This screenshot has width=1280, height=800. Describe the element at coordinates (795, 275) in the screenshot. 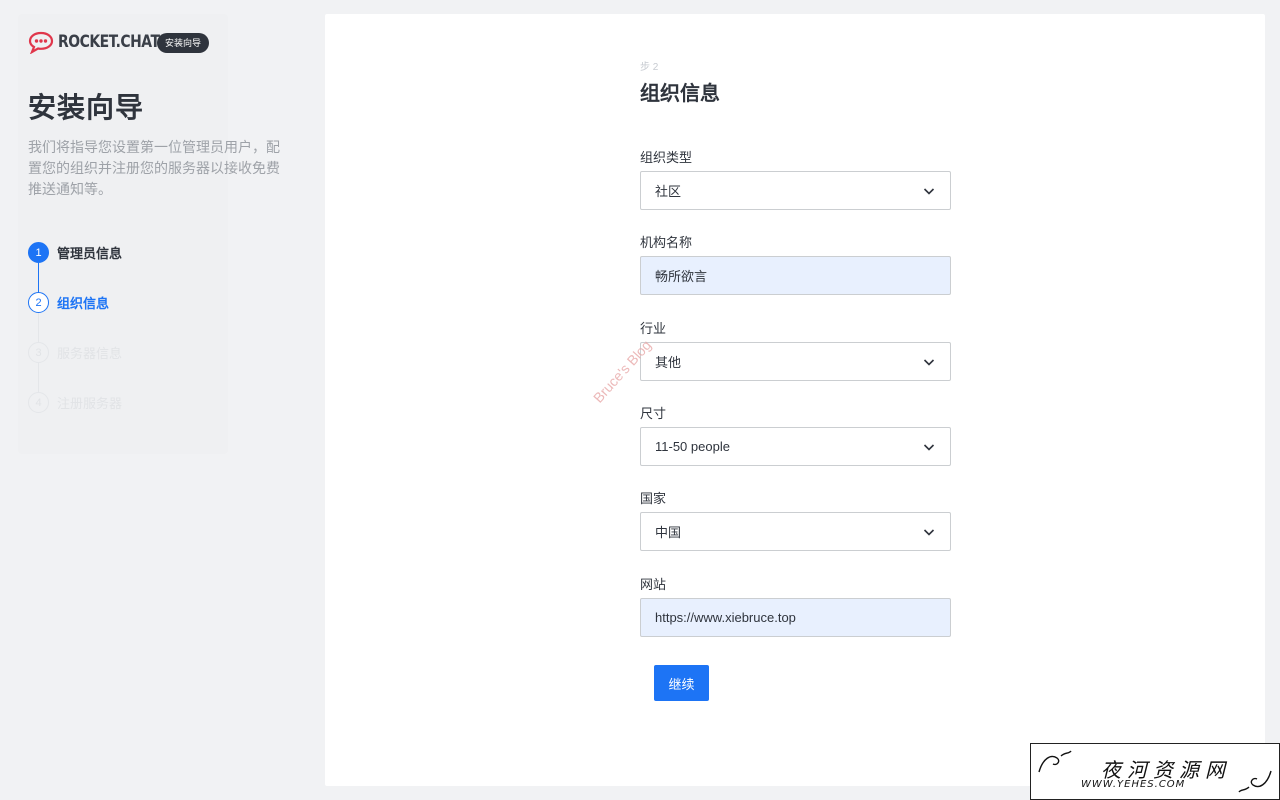

I see `org-name-input: 畅所欲言` at that location.